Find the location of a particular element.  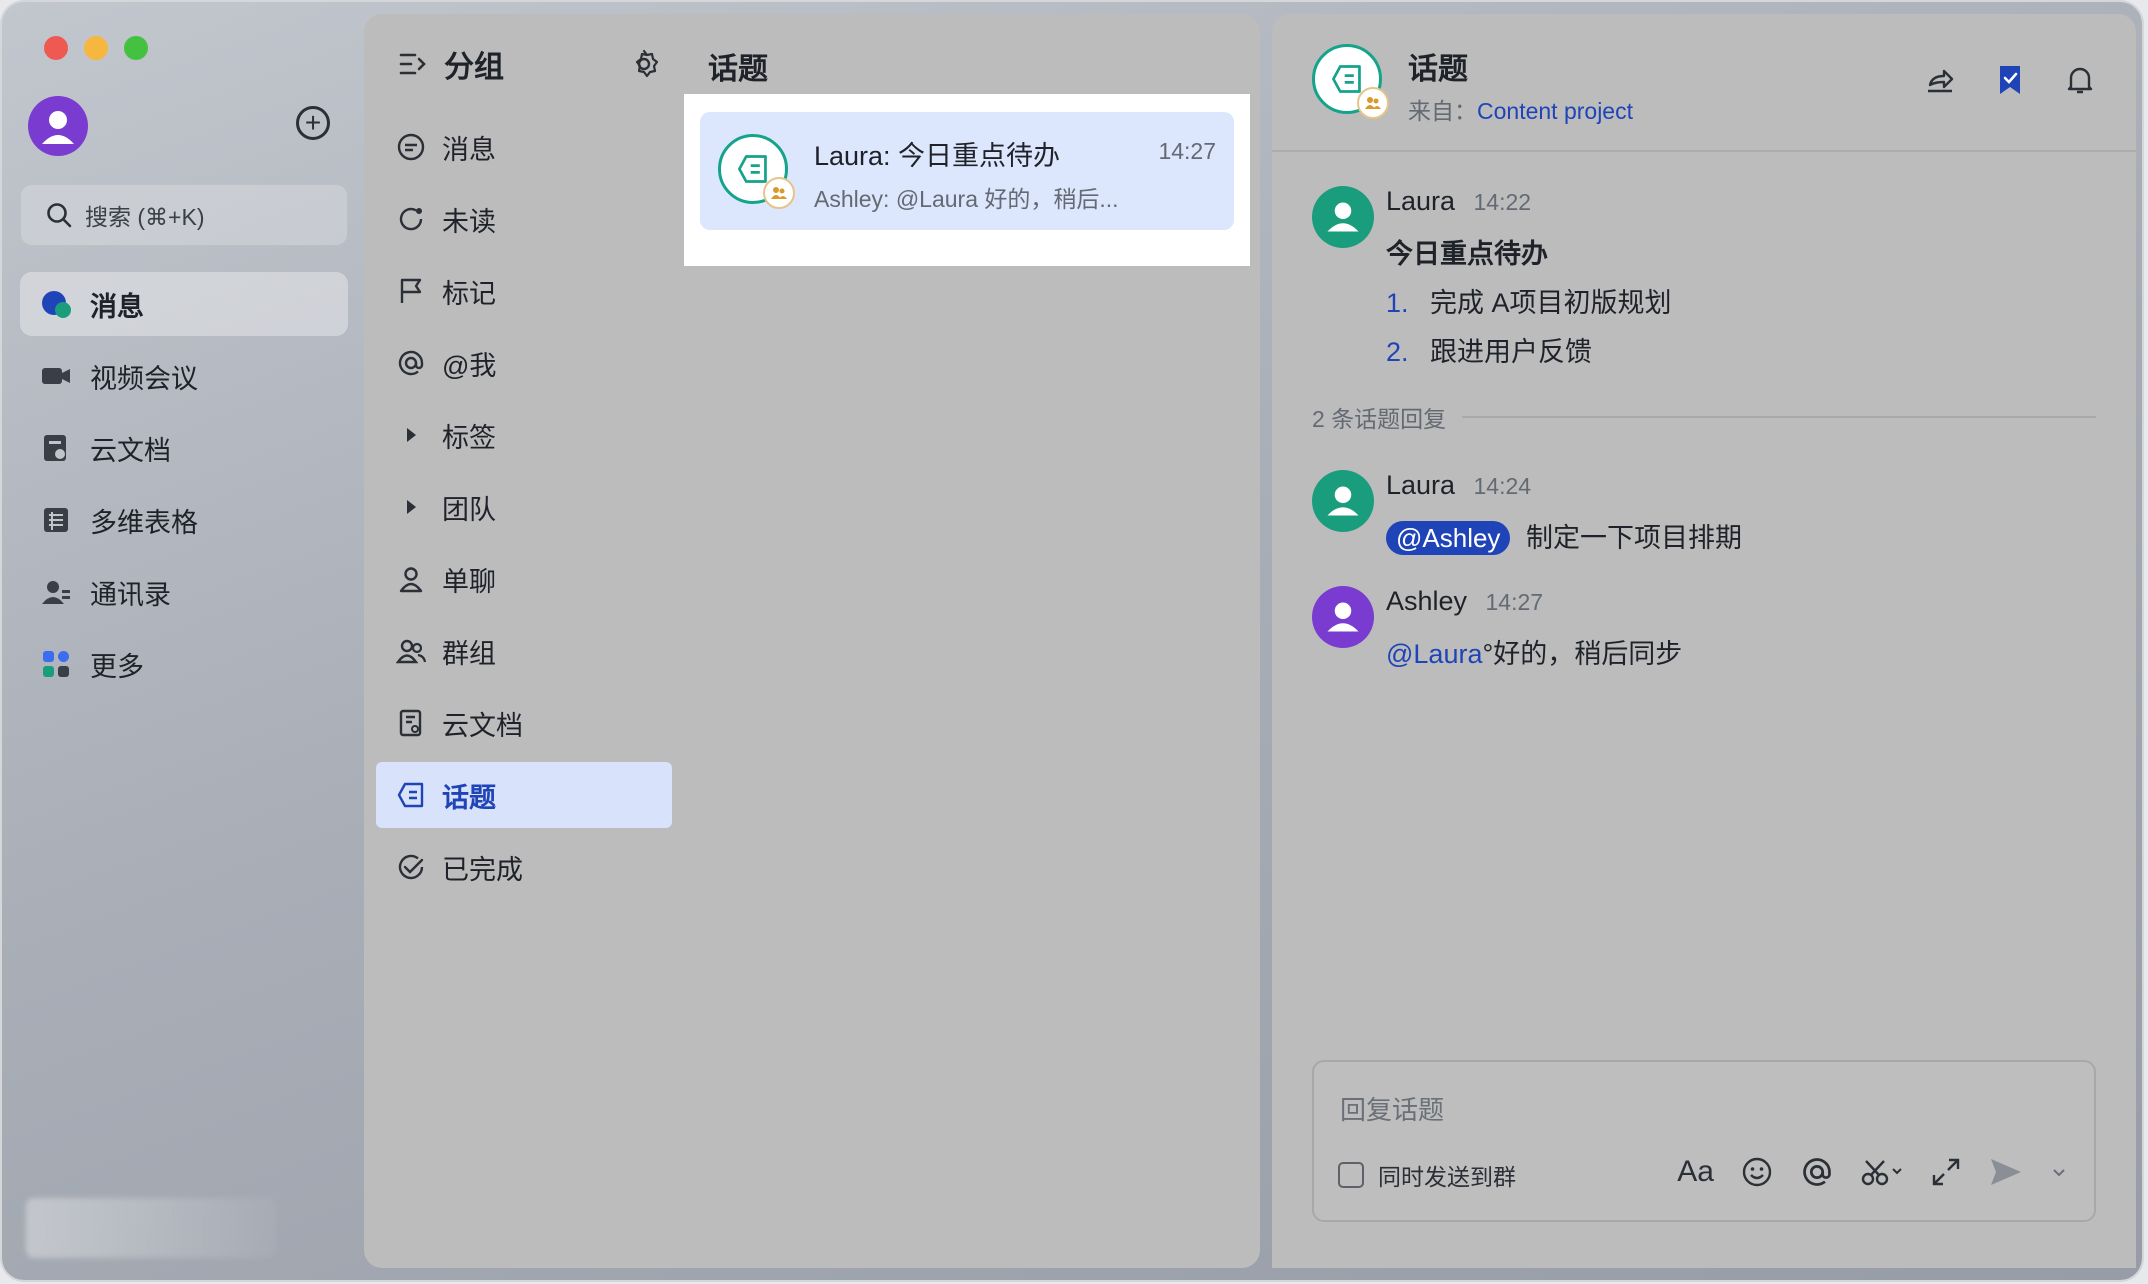

zoom-window-button is located at coordinates (136, 48).